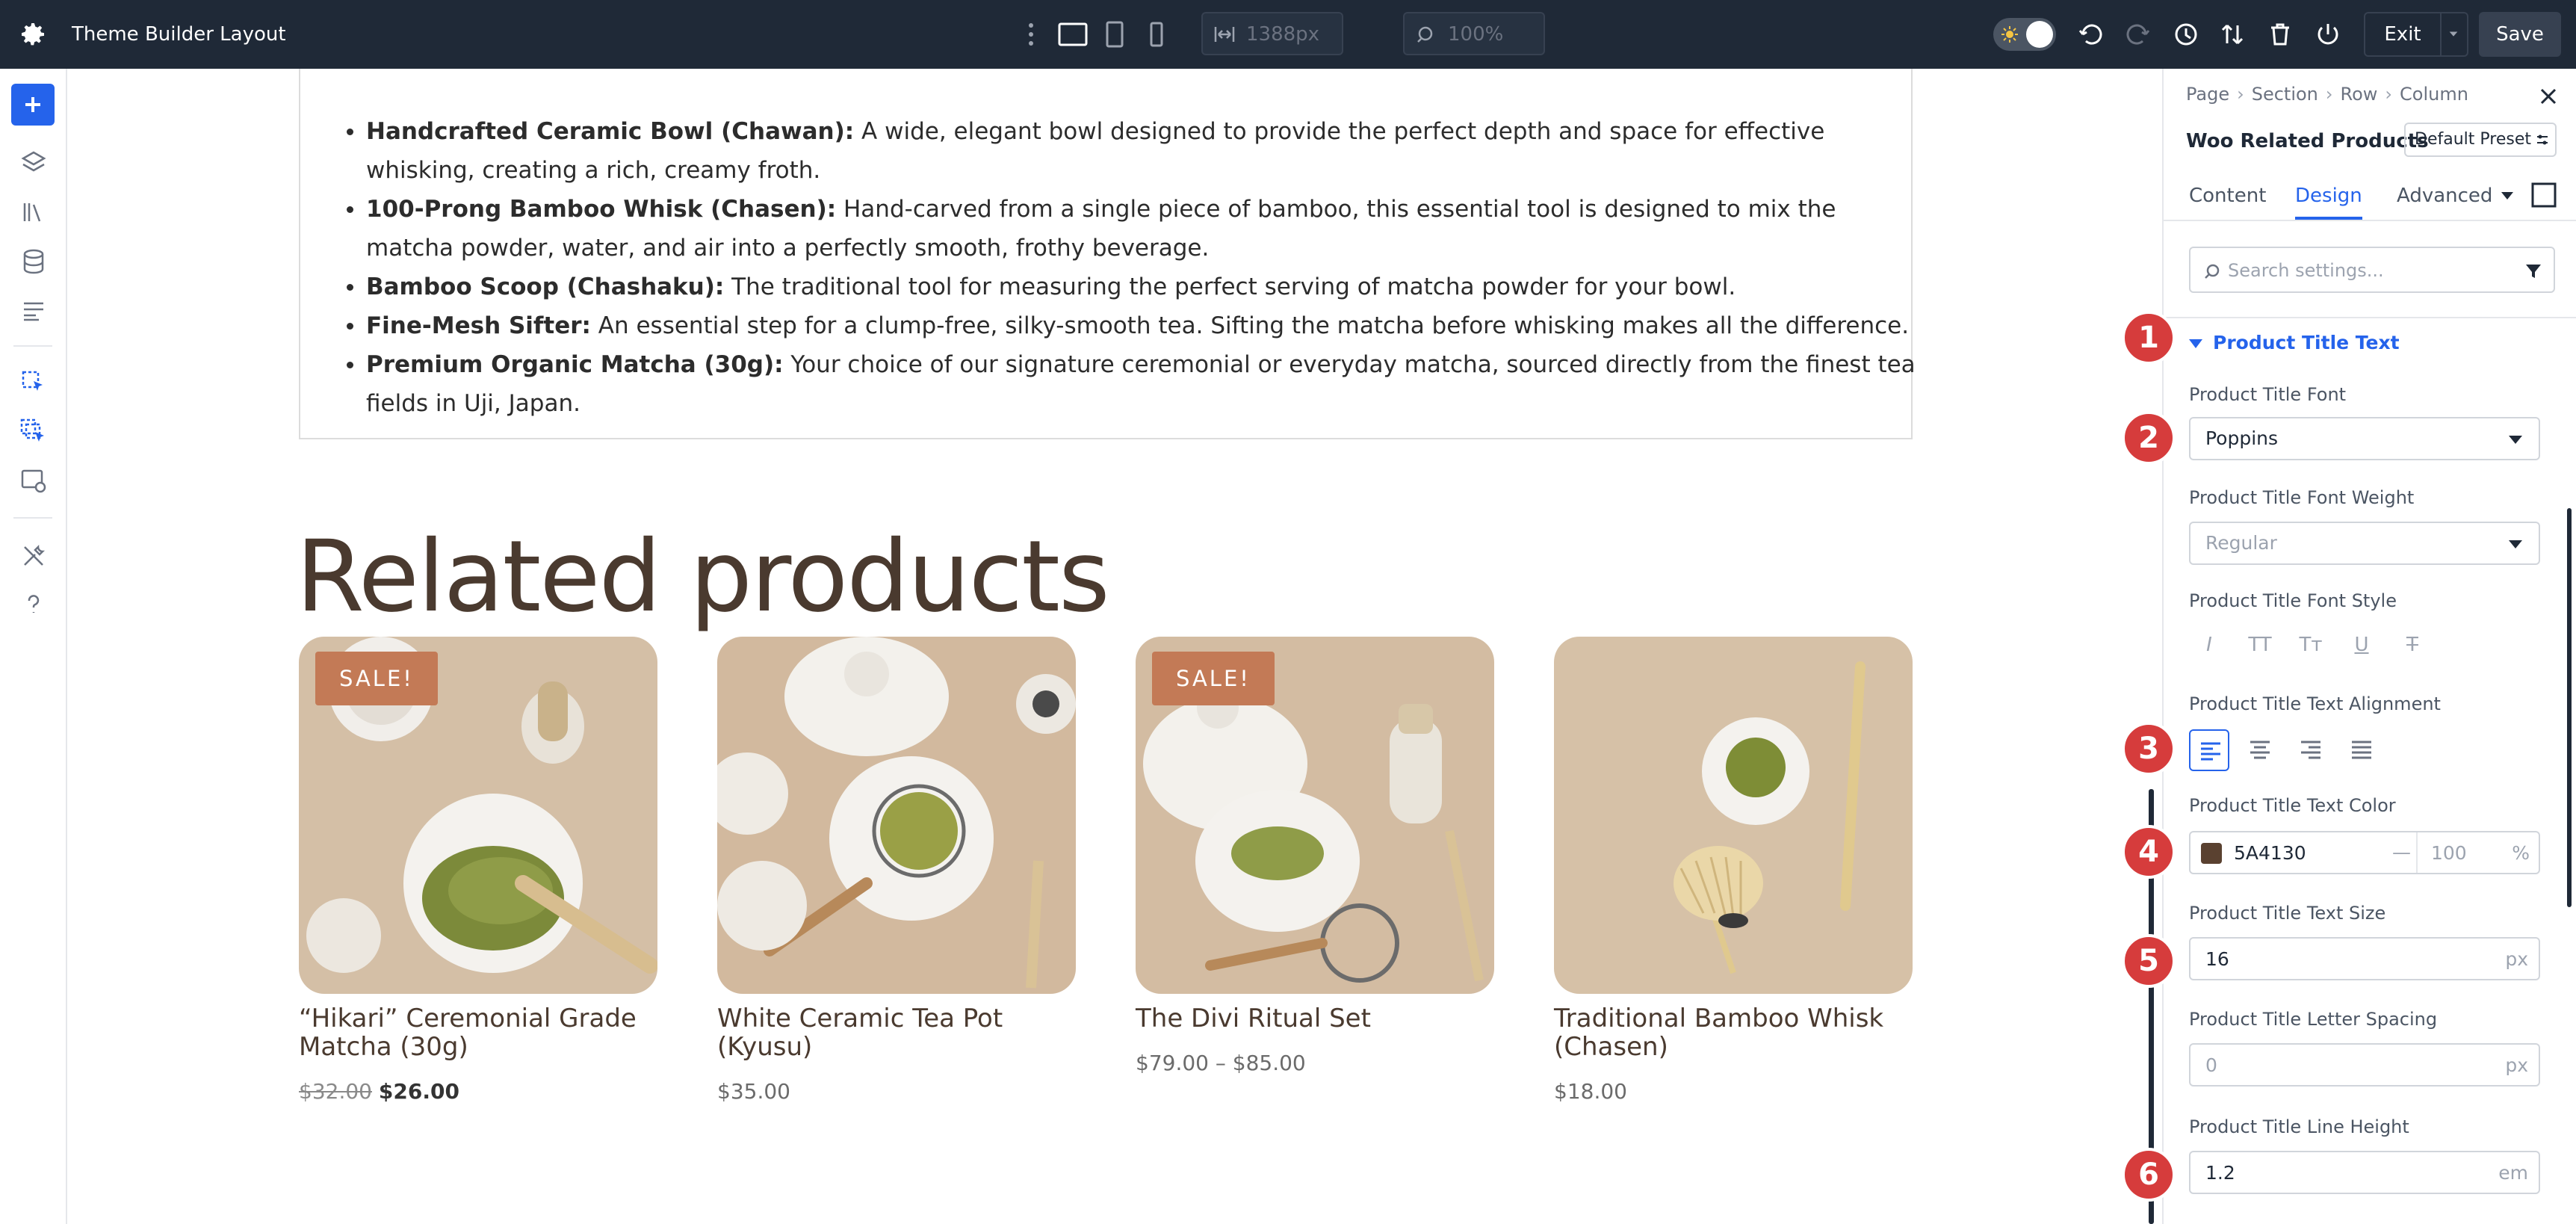 The height and width of the screenshot is (1224, 2576). I want to click on product-title: The Divi Ritual Set, so click(1307, 1018).